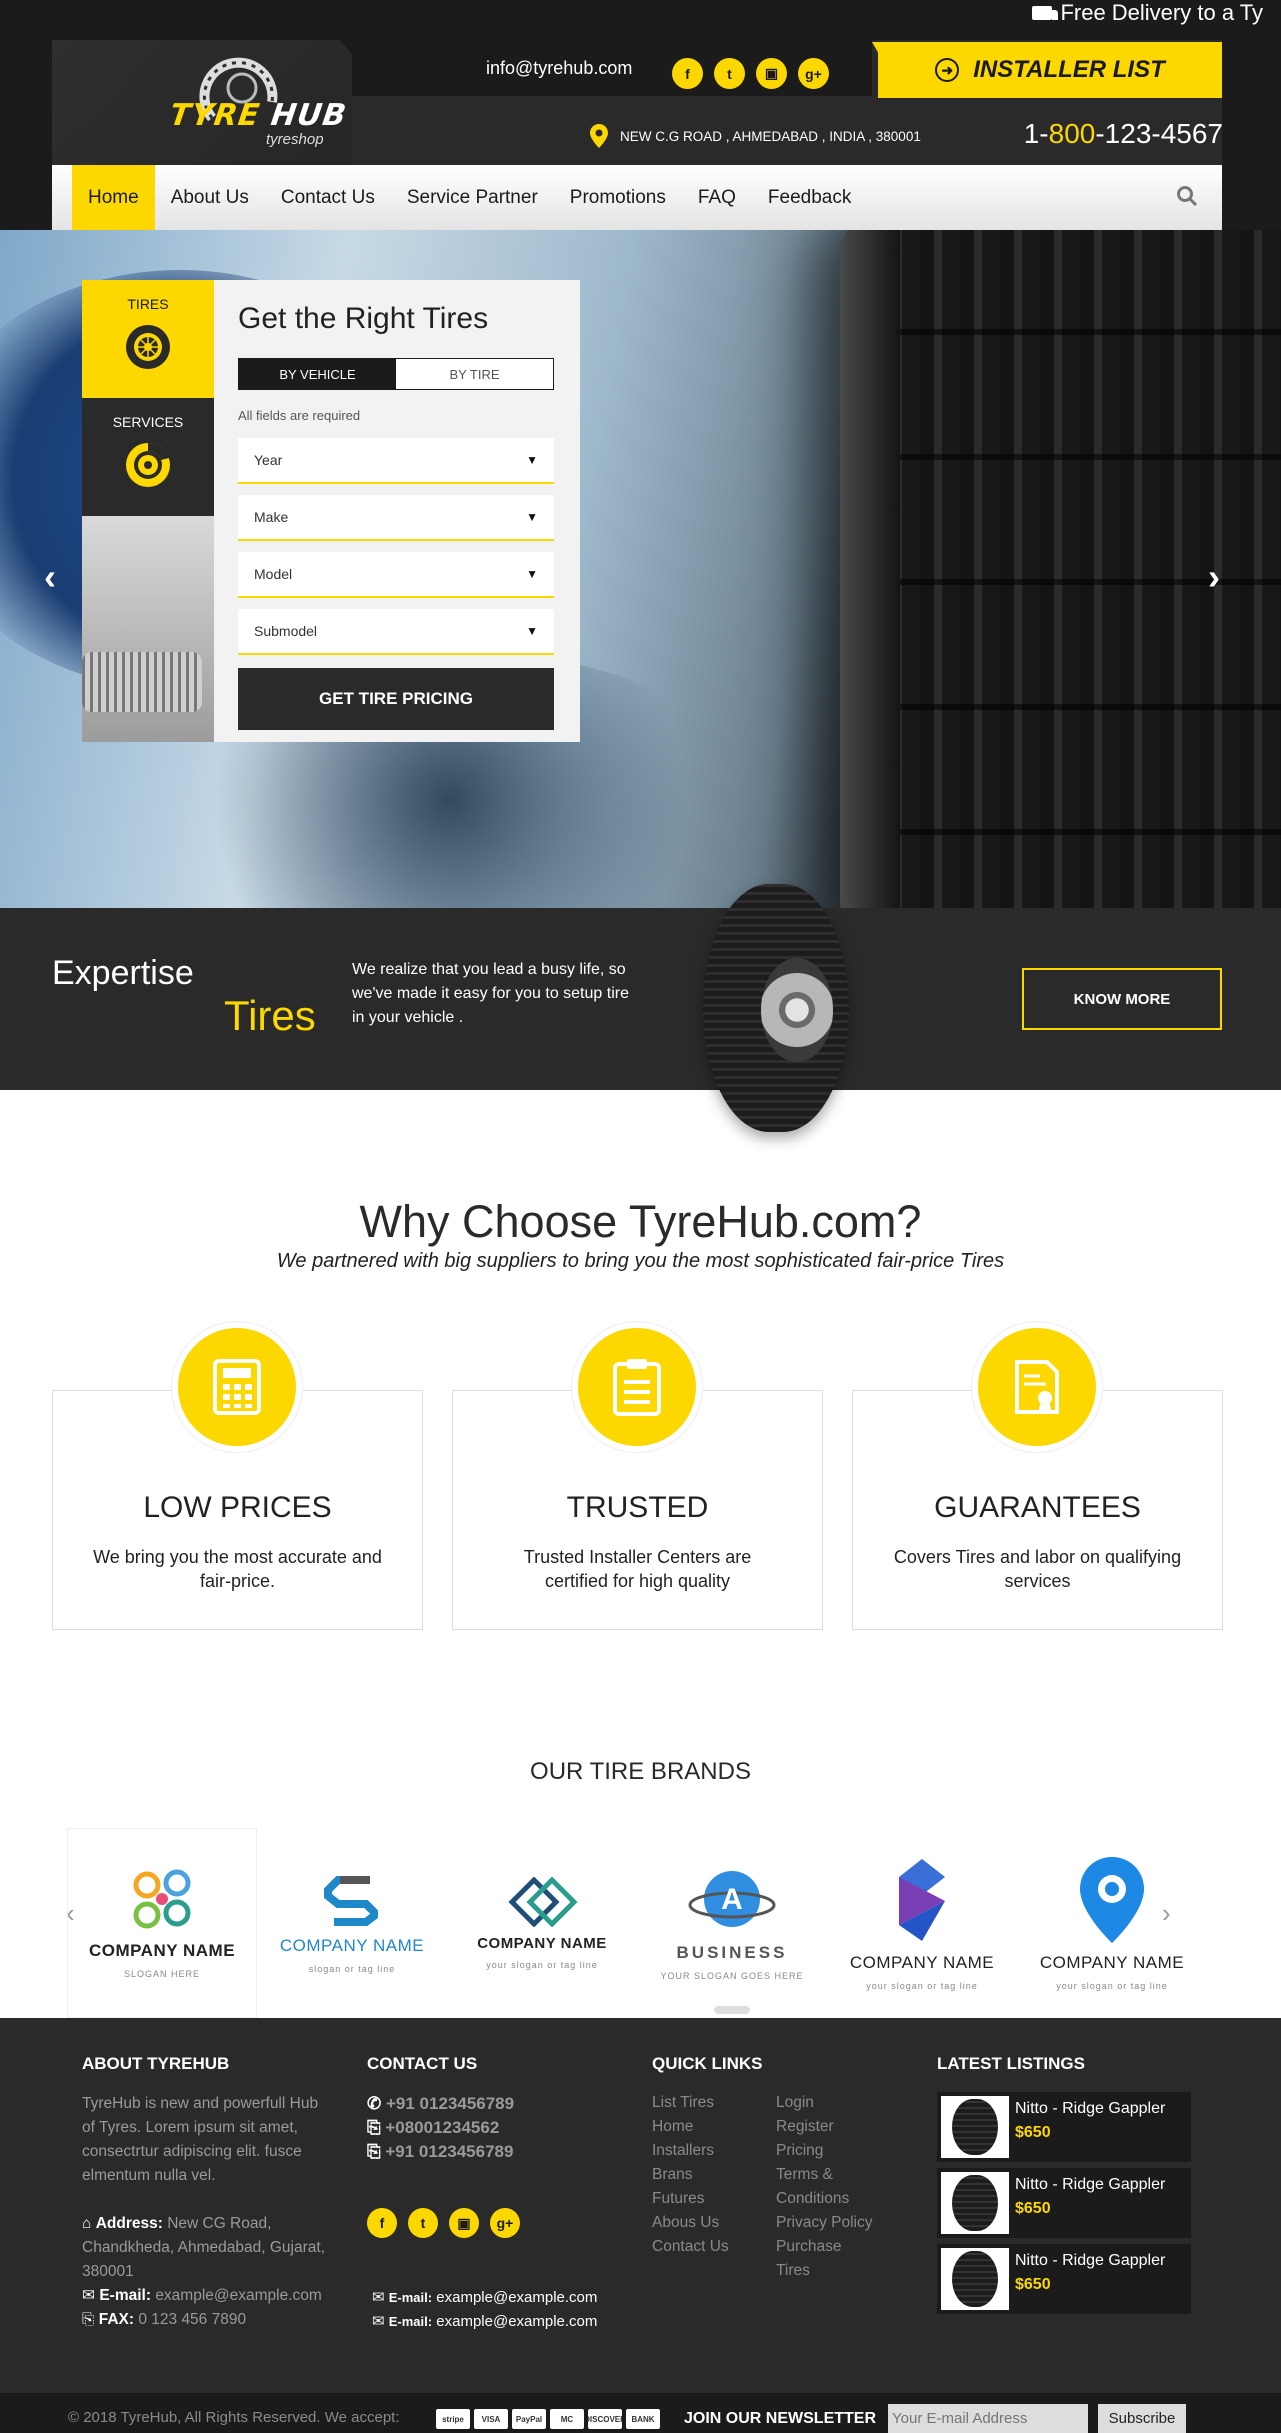 This screenshot has height=2433, width=1281. I want to click on get-tire-pricing-button: GET TIRE PRICING, so click(396, 699).